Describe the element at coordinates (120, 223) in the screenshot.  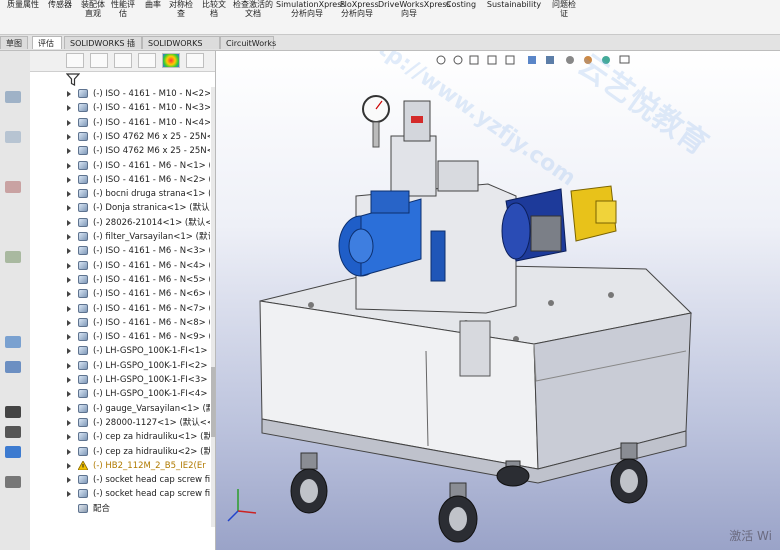
I see `tree-item: (-) 28026-21014<1> (默认<<默` at that location.